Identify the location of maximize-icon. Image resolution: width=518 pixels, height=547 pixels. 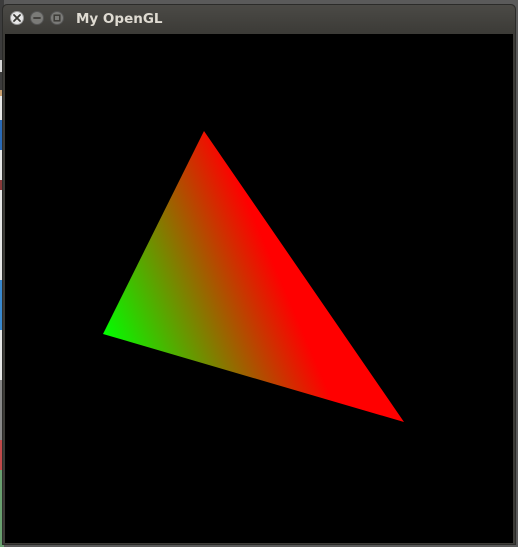
(57, 18).